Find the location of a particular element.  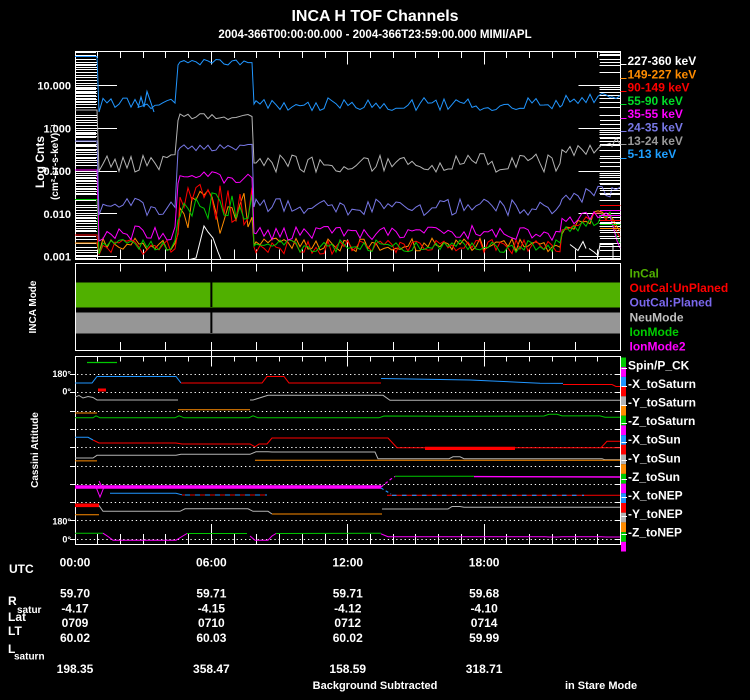

svg-text: -4.17 is located at coordinates (75, 609).